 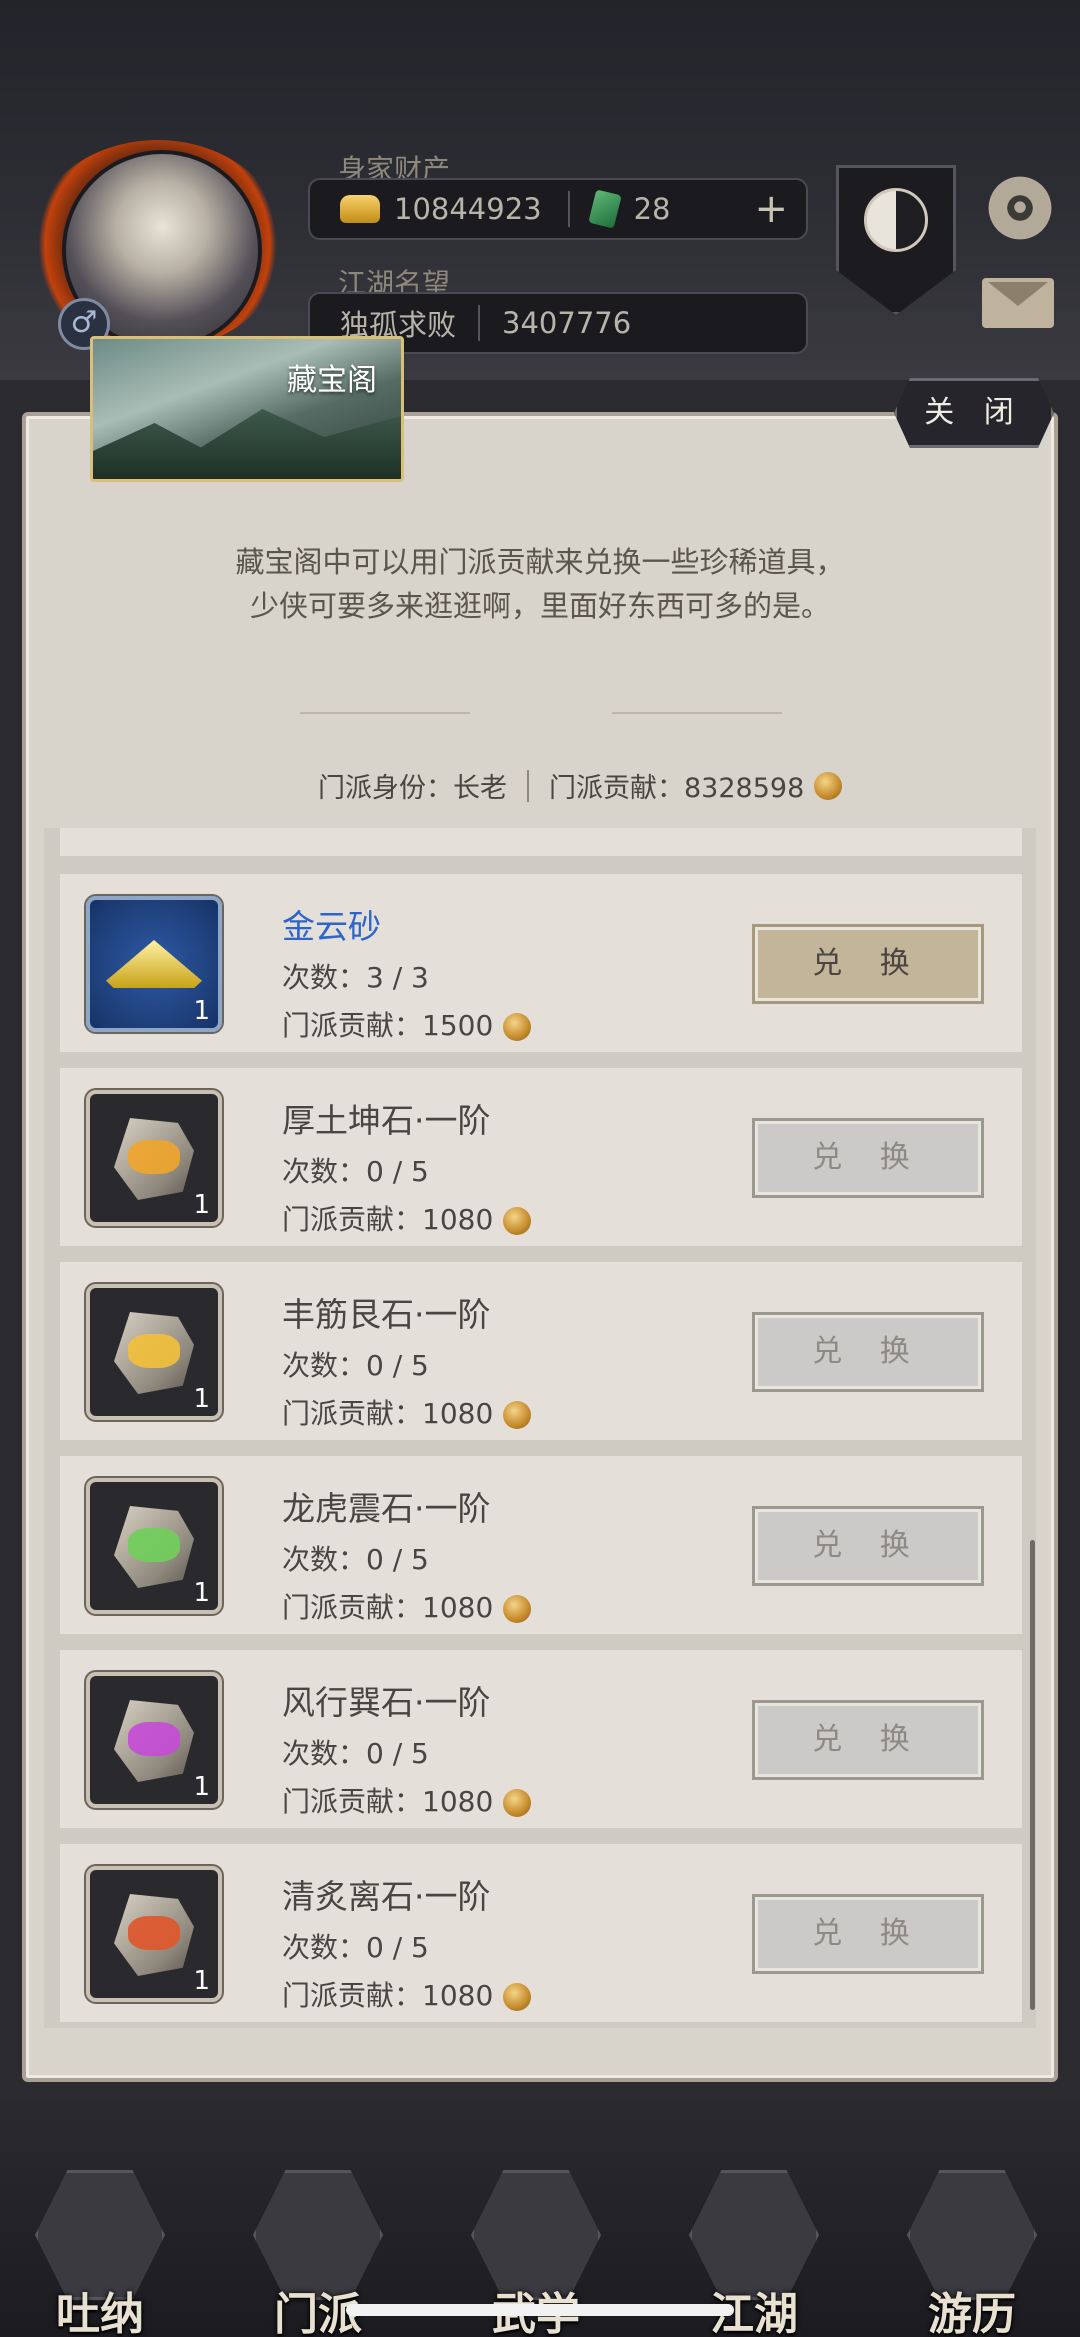 What do you see at coordinates (412, 788) in the screenshot?
I see `sect-identity: 门派身份：长老` at bounding box center [412, 788].